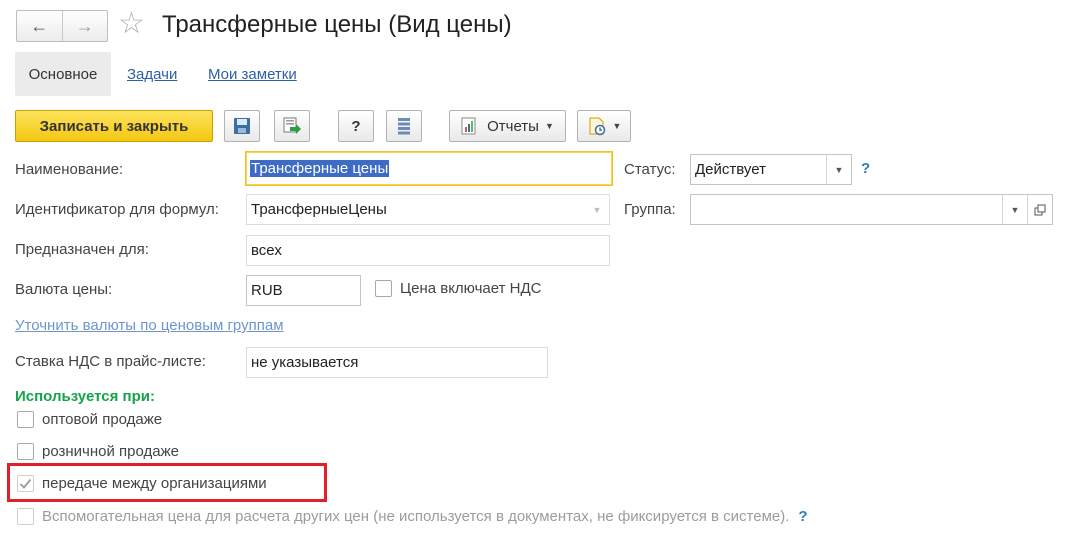 Image resolution: width=1080 pixels, height=538 pixels. I want to click on status-help-icon: ?, so click(865, 168).